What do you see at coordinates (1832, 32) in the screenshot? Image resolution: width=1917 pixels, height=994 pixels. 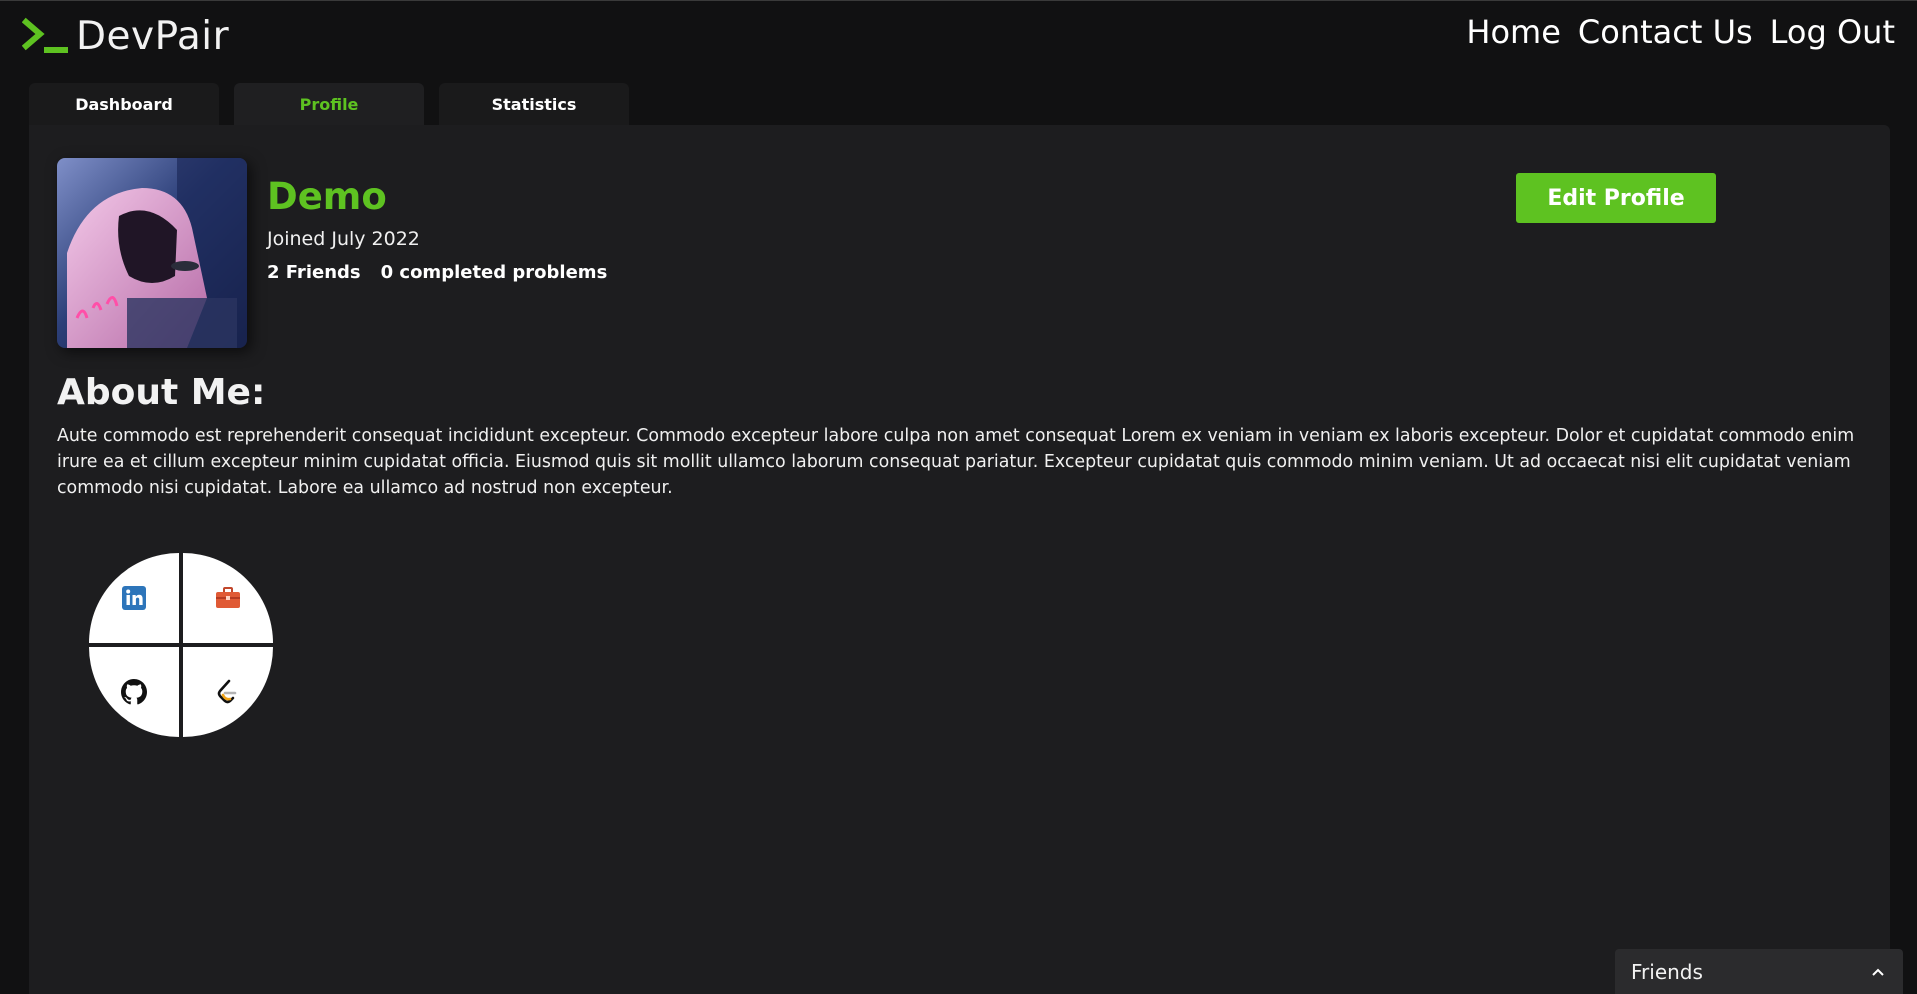 I see `nav-logout-link: Log Out` at bounding box center [1832, 32].